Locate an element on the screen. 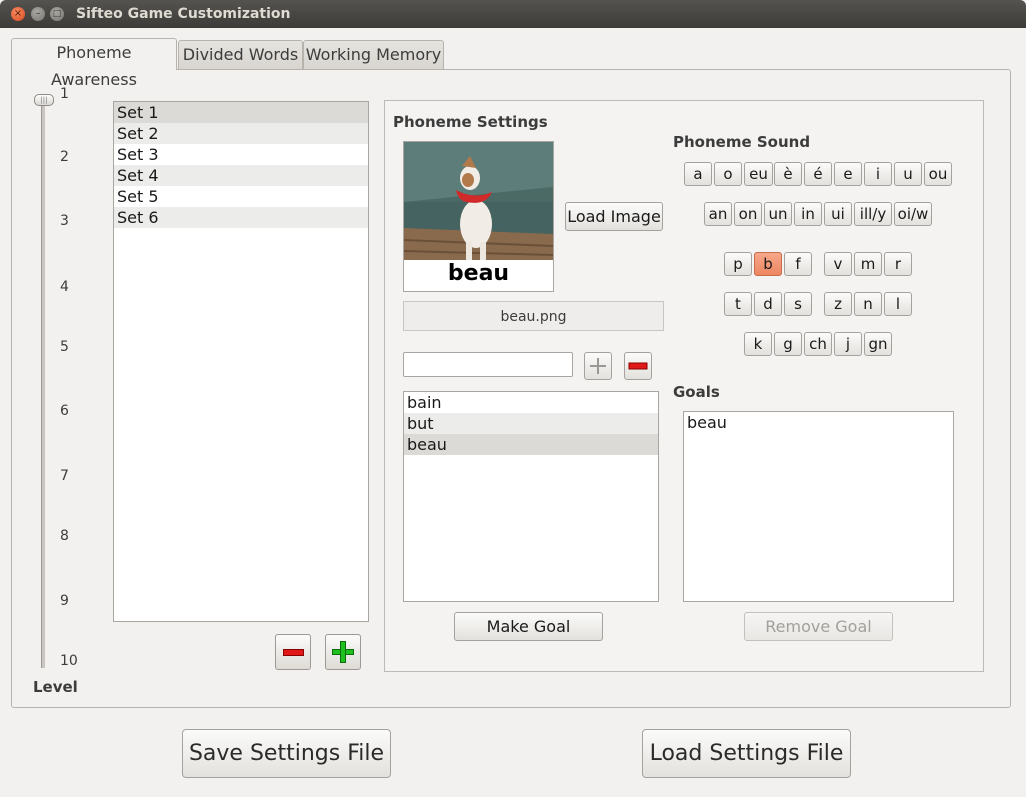 The width and height of the screenshot is (1026, 797). load-image-button: Load Image is located at coordinates (614, 216).